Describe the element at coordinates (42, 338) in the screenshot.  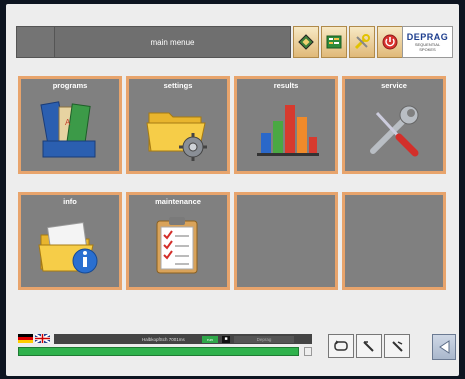
I see `uk-flag-icon` at that location.